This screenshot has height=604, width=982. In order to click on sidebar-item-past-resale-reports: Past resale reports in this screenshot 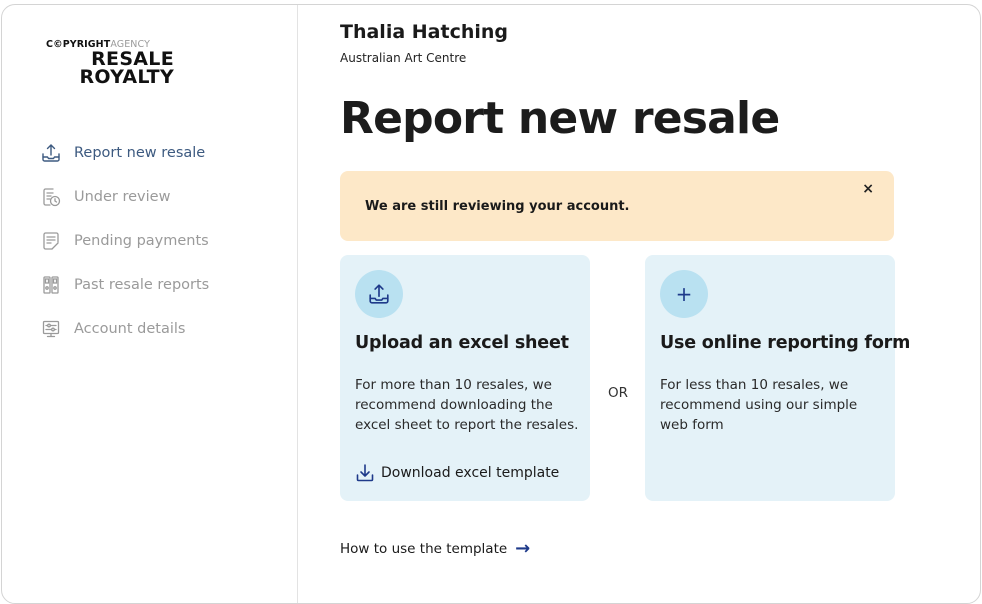, I will do `click(124, 285)`.